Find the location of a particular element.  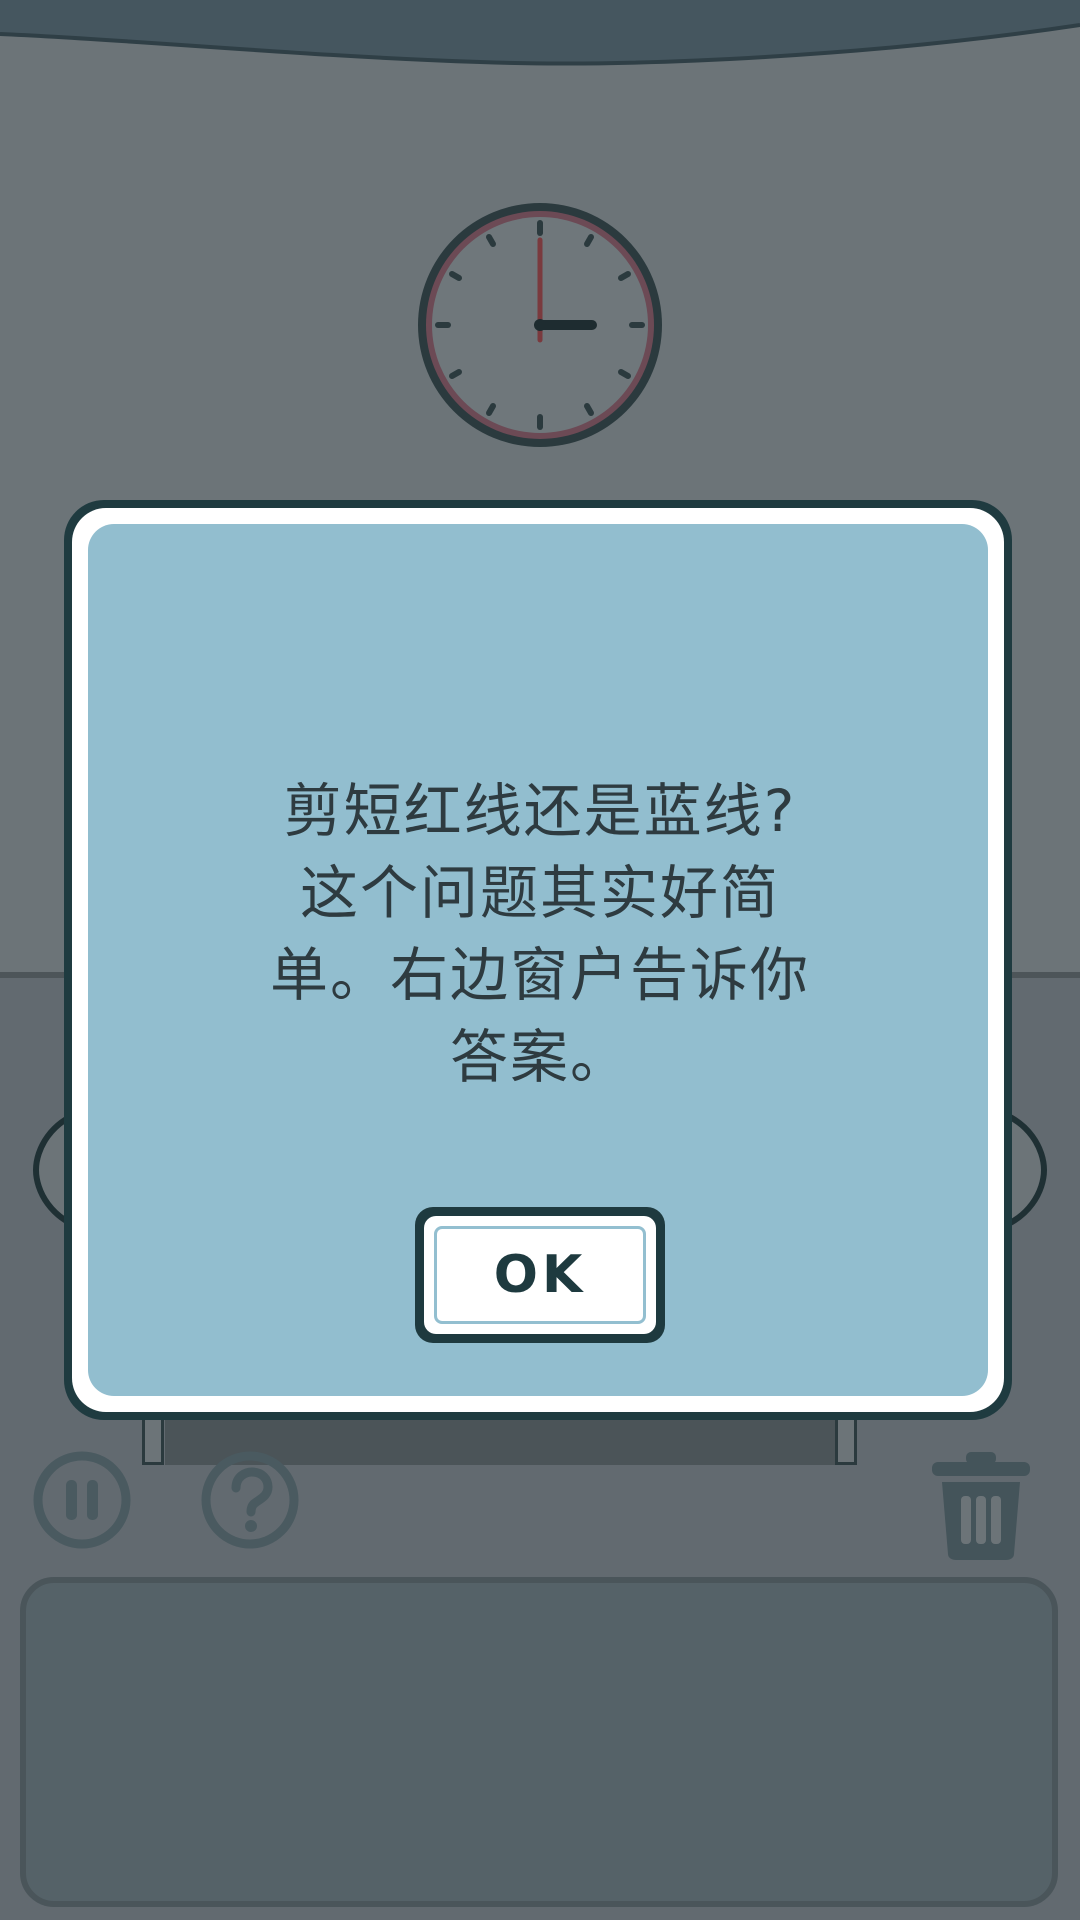

pause-icon is located at coordinates (82, 1500).